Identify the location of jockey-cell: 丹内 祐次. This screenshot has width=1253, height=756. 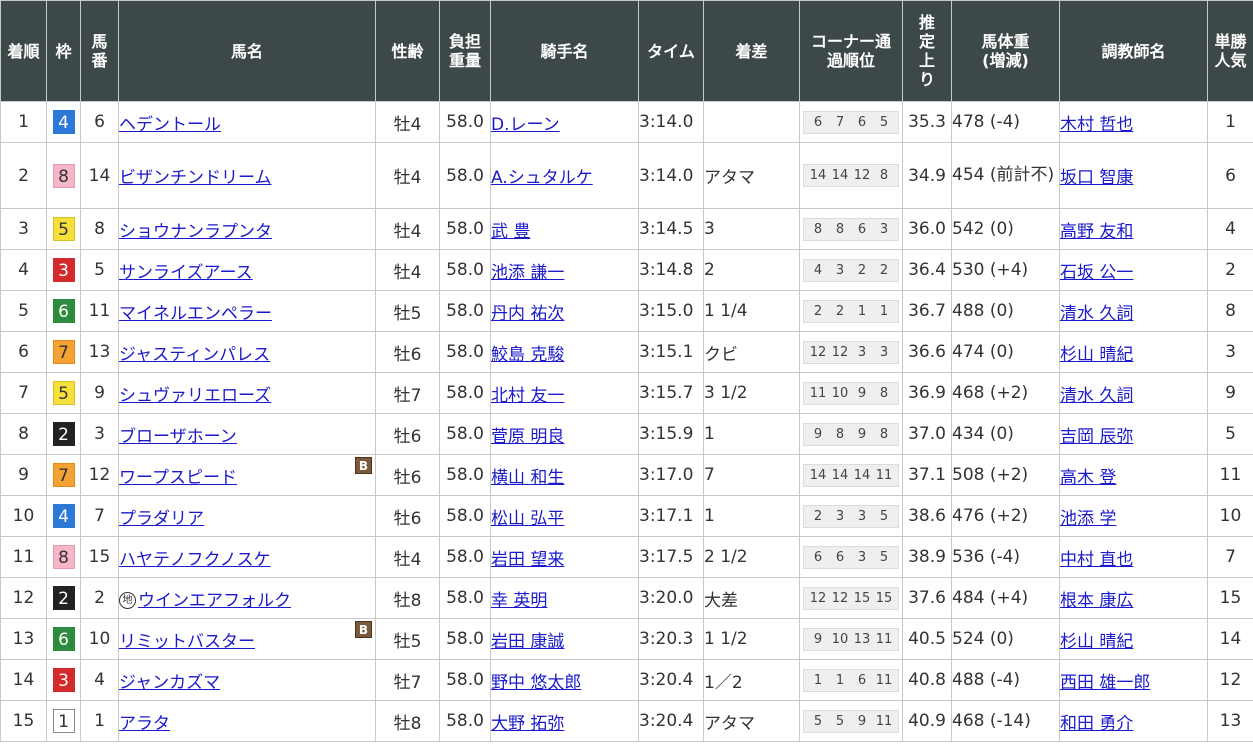
(564, 311).